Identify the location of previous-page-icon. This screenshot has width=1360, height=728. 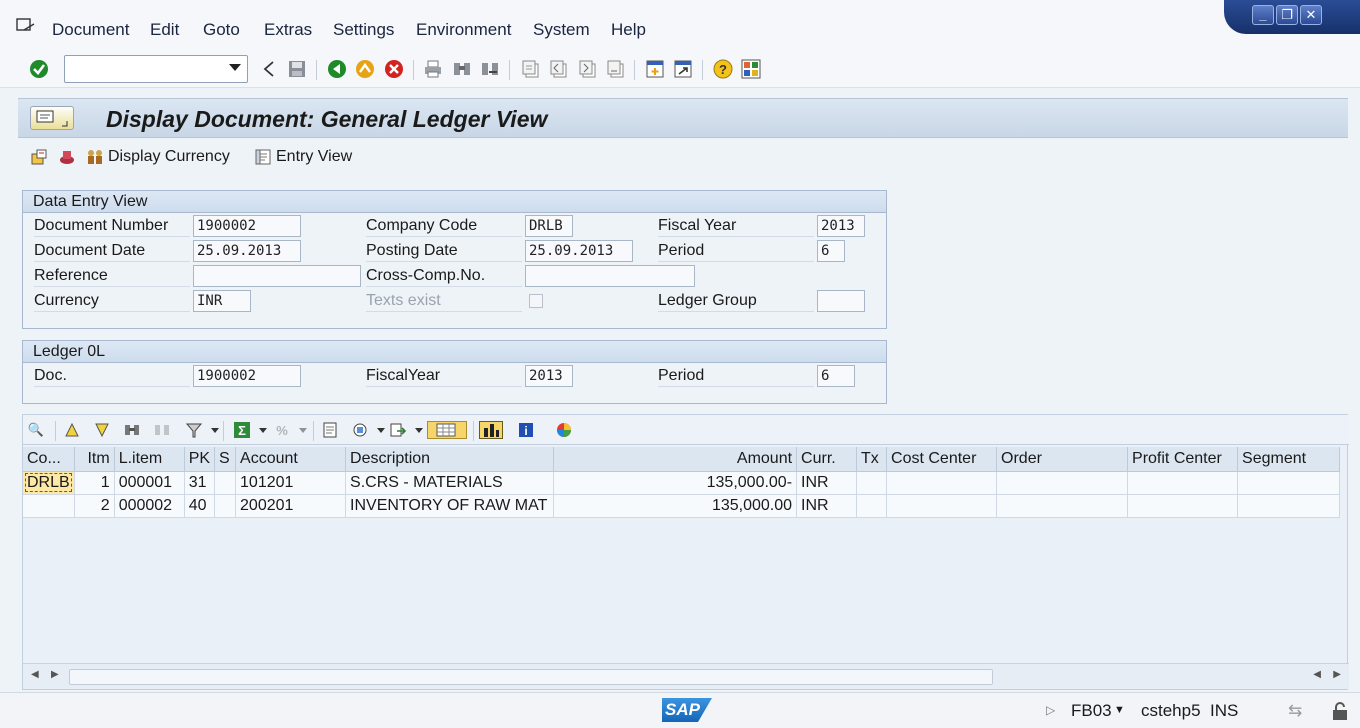
(559, 69).